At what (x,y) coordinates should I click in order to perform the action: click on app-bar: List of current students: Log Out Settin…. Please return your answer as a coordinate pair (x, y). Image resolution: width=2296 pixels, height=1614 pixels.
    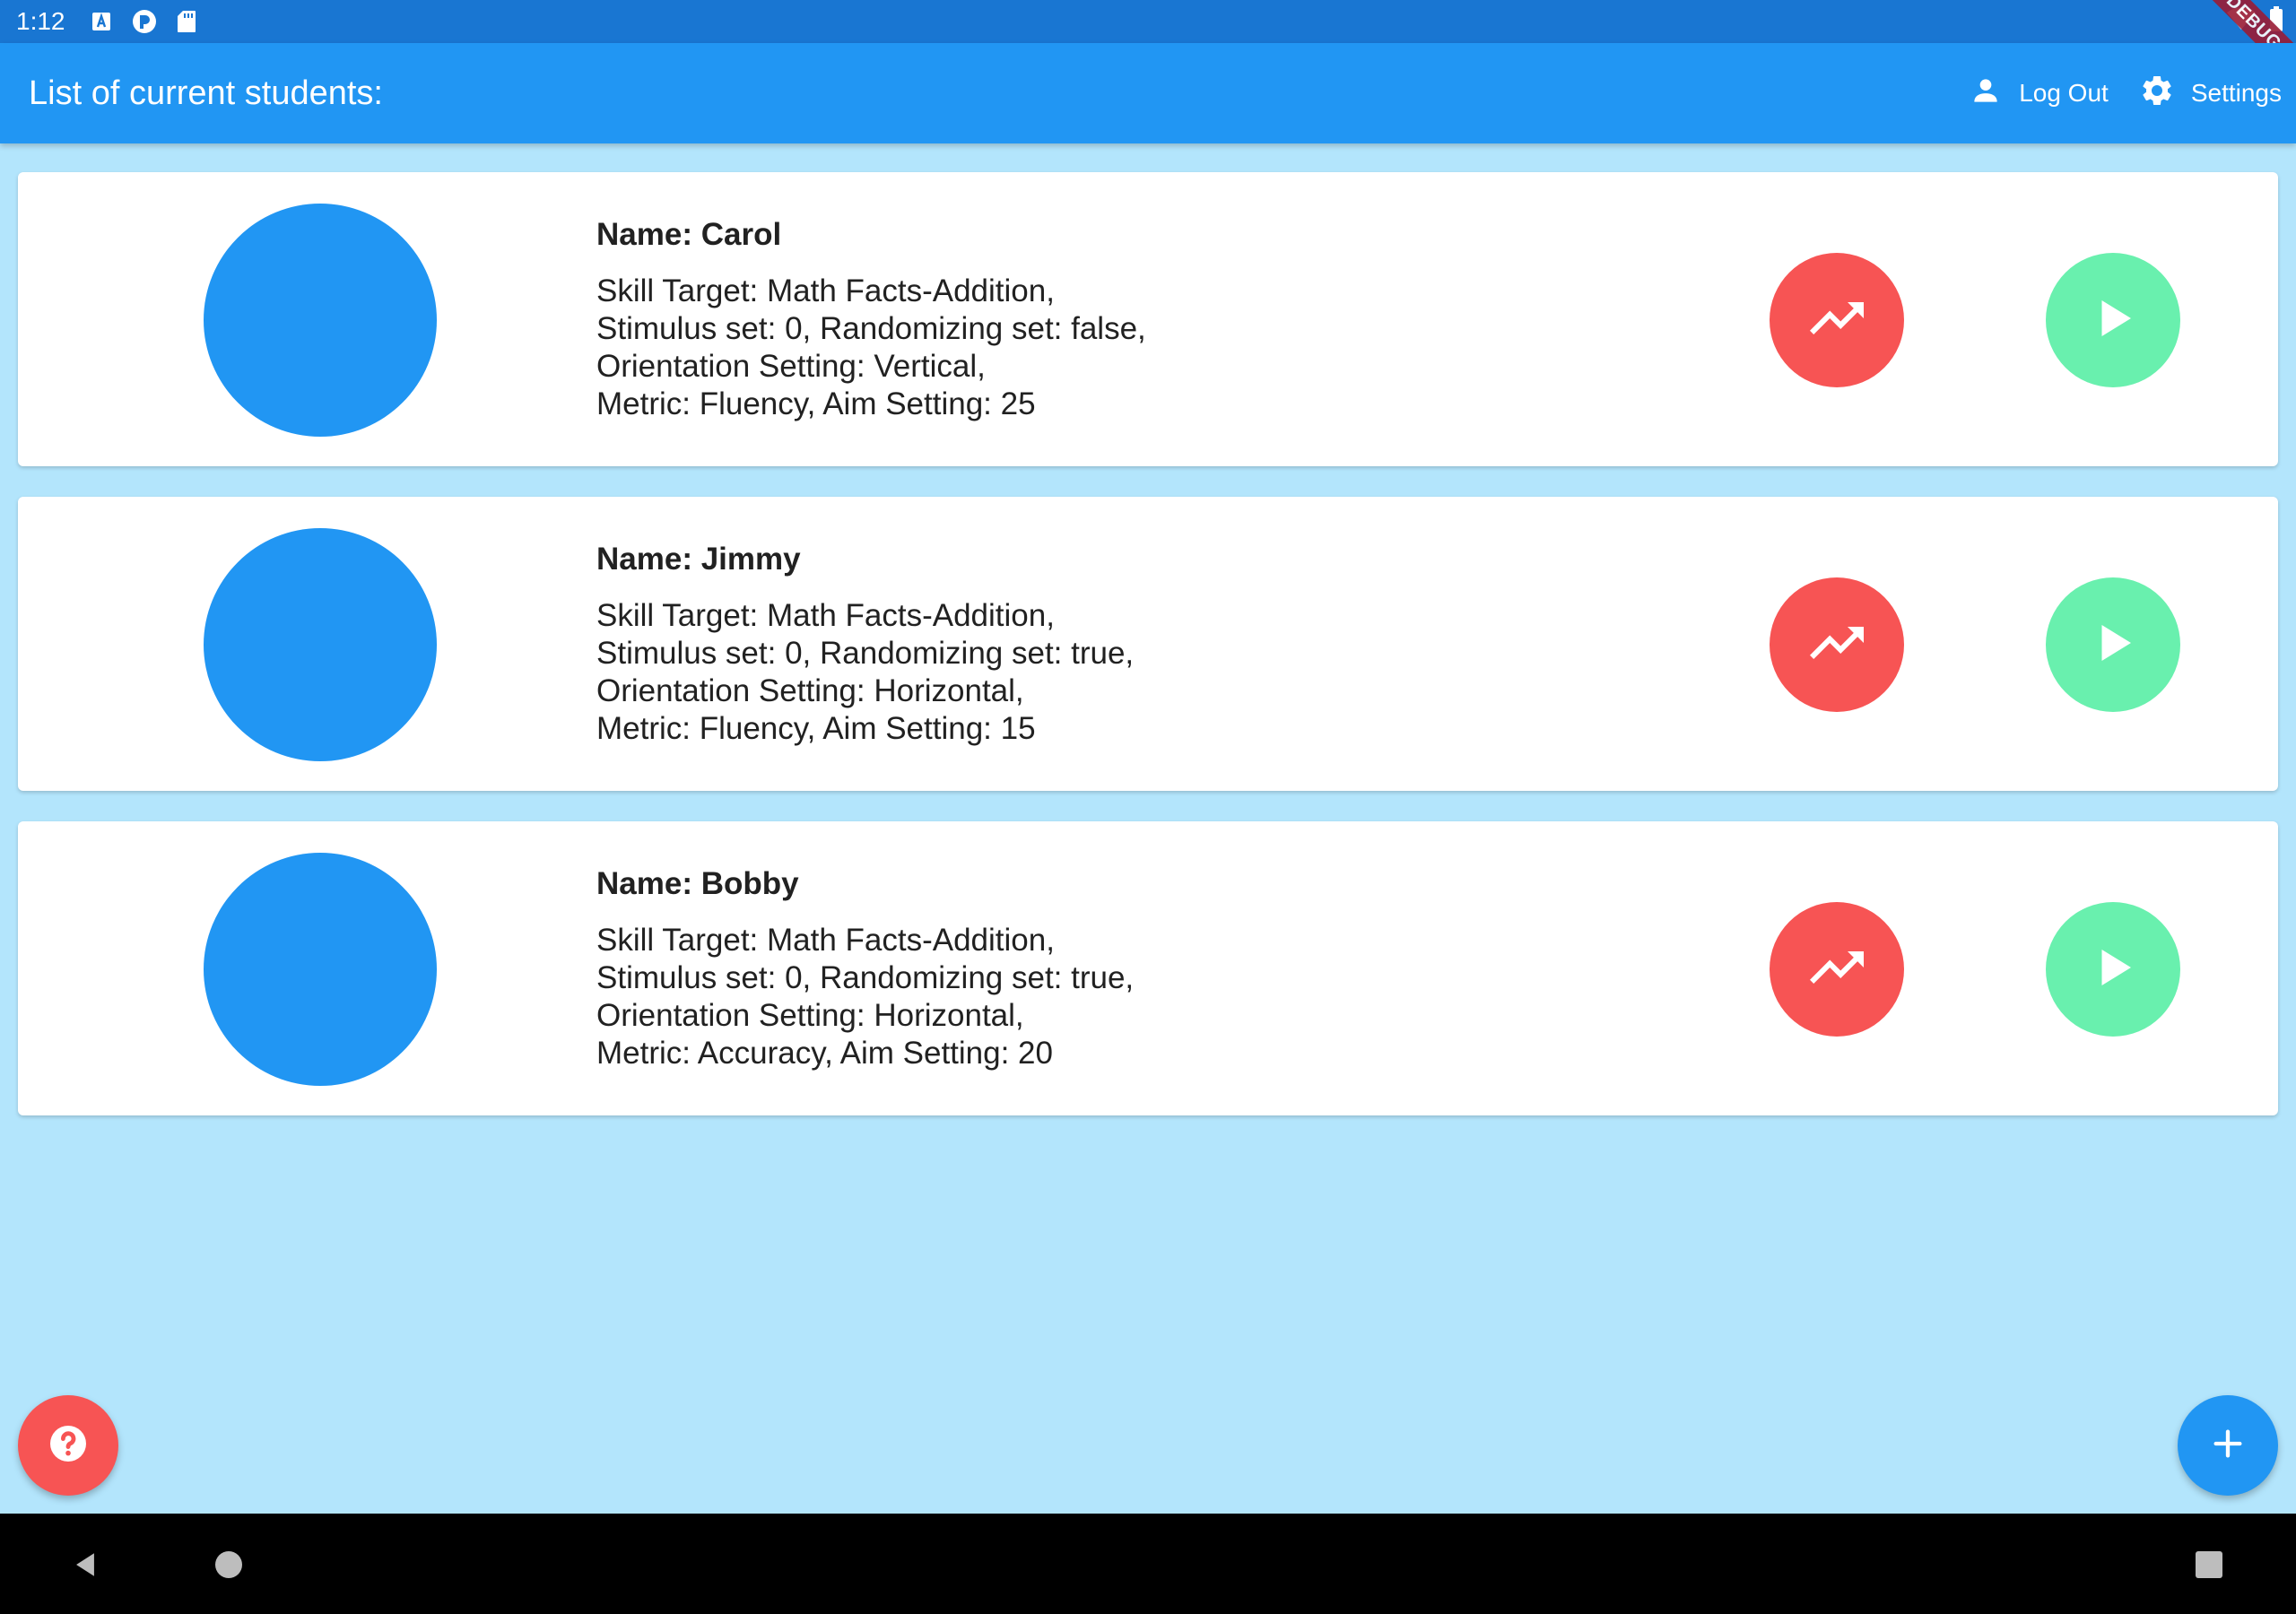
    Looking at the image, I should click on (1148, 93).